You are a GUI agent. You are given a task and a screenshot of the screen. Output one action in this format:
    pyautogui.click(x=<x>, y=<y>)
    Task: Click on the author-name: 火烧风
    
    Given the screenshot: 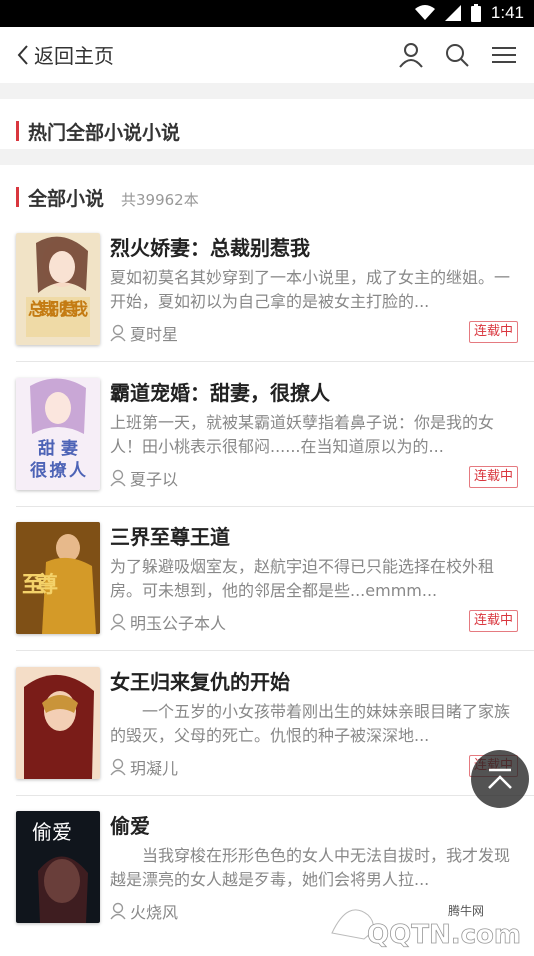 What is the action you would take?
    pyautogui.click(x=154, y=912)
    